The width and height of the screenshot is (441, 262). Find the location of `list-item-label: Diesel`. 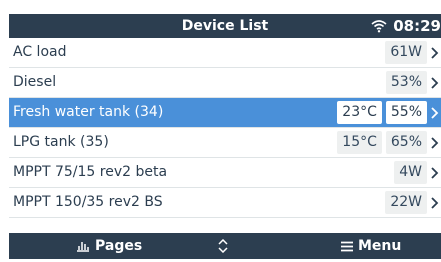

list-item-label: Diesel is located at coordinates (35, 82).